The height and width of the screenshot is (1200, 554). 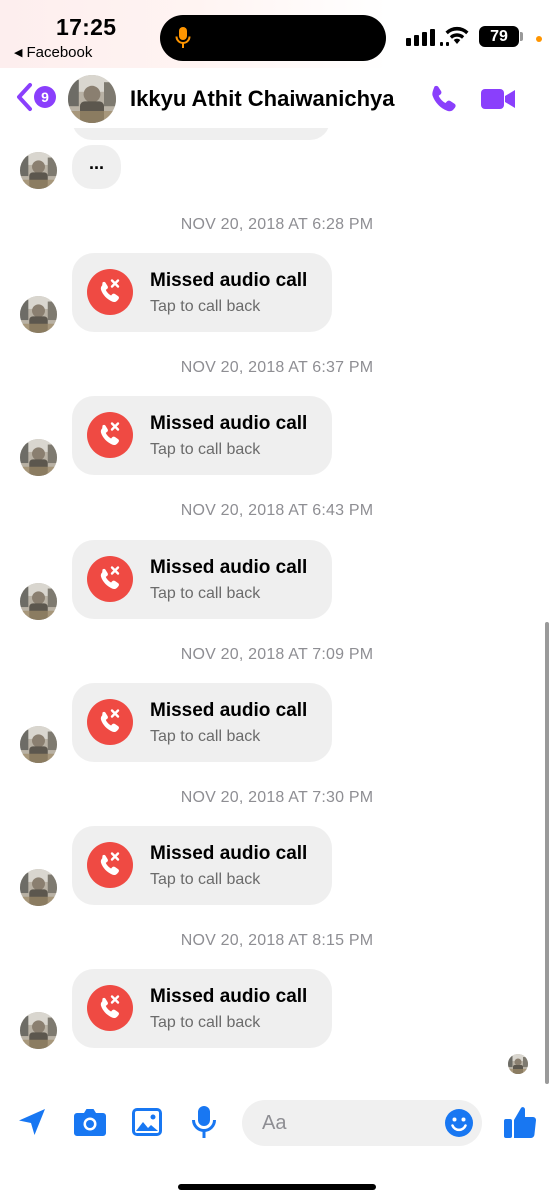 What do you see at coordinates (201, 134) in the screenshot?
I see `message-bubble` at bounding box center [201, 134].